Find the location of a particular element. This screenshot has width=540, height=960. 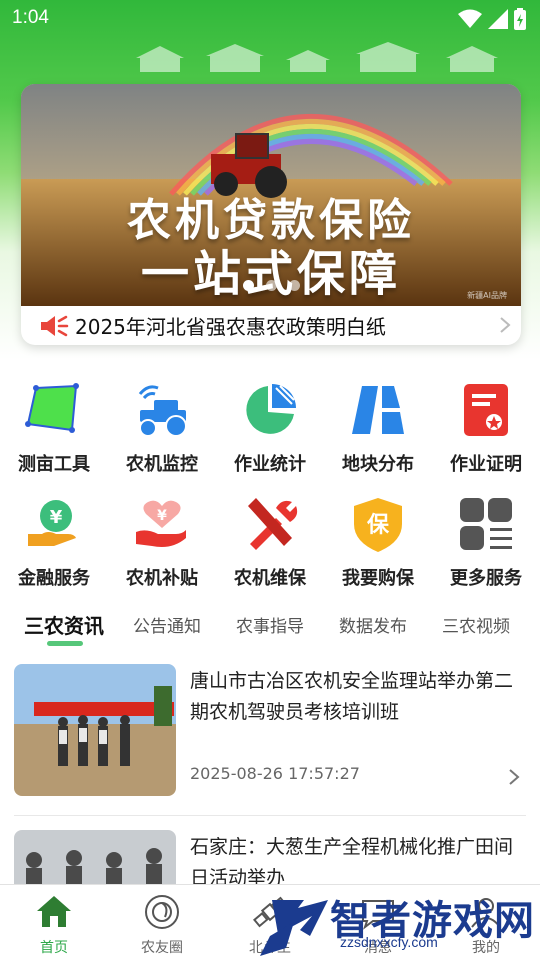

finance-icon: ¥ is located at coordinates (52, 523).